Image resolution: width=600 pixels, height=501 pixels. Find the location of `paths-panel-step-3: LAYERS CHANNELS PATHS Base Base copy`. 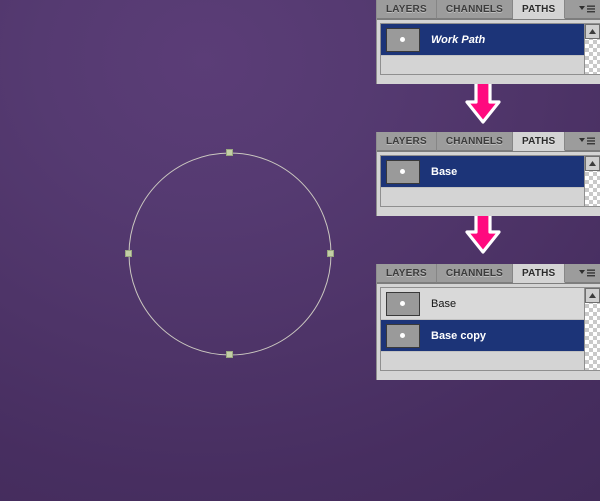

paths-panel-step-3: LAYERS CHANNELS PATHS Base Base copy is located at coordinates (488, 322).